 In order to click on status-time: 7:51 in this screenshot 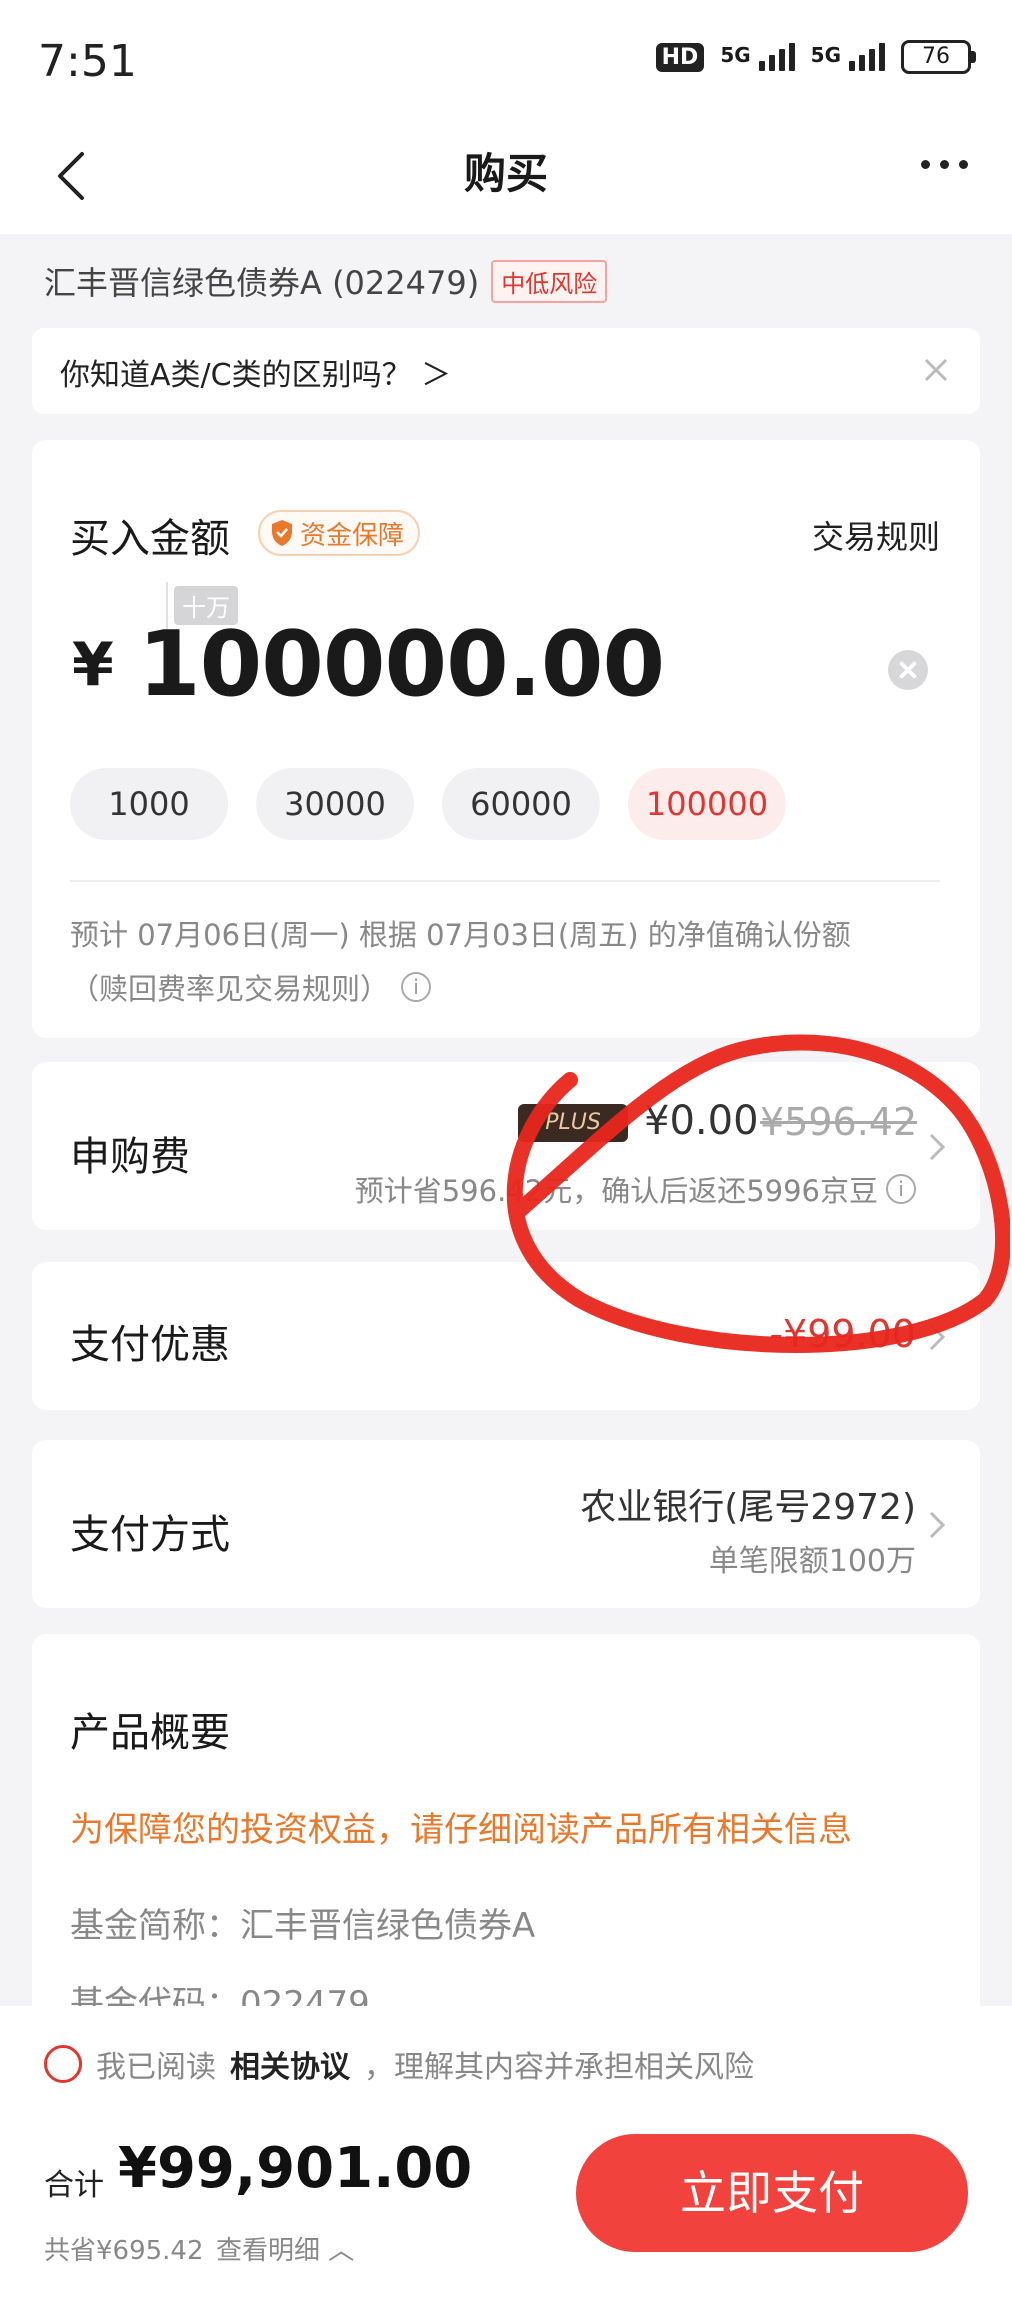, I will do `click(87, 61)`.